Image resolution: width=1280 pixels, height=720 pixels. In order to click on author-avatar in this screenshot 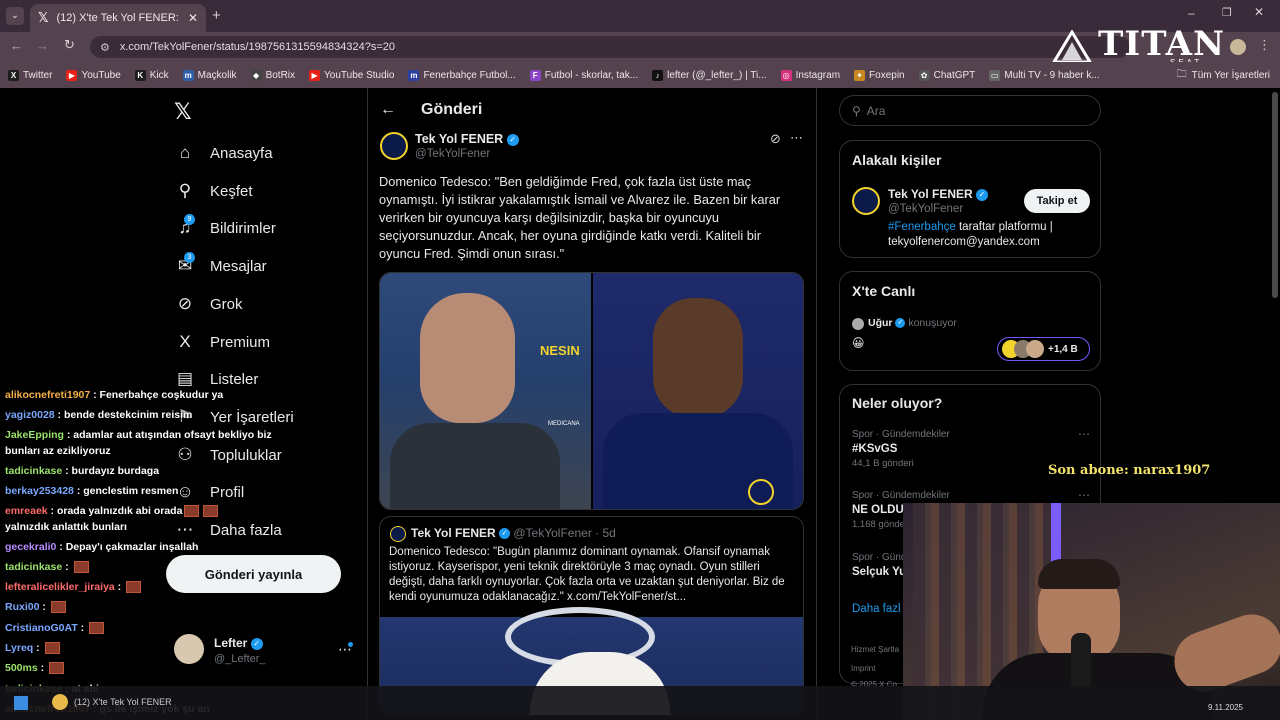, I will do `click(394, 146)`.